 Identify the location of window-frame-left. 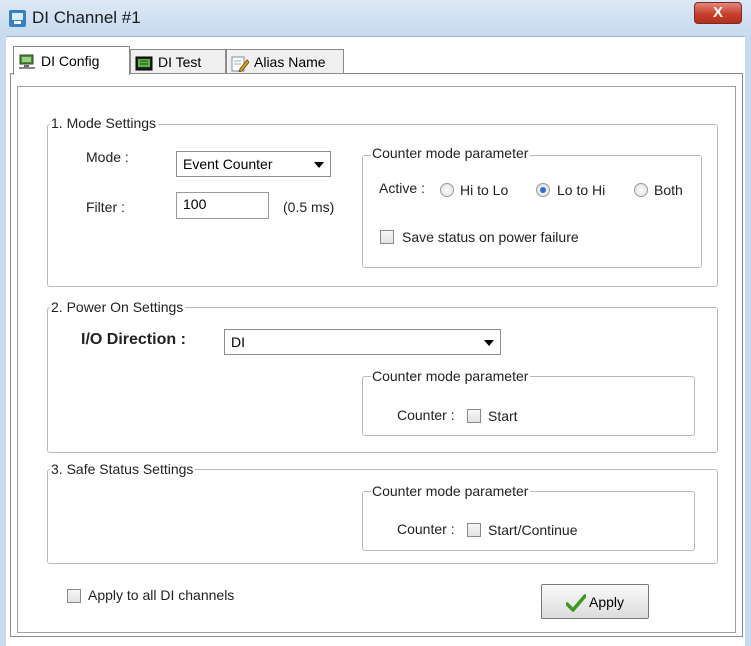
(3, 341).